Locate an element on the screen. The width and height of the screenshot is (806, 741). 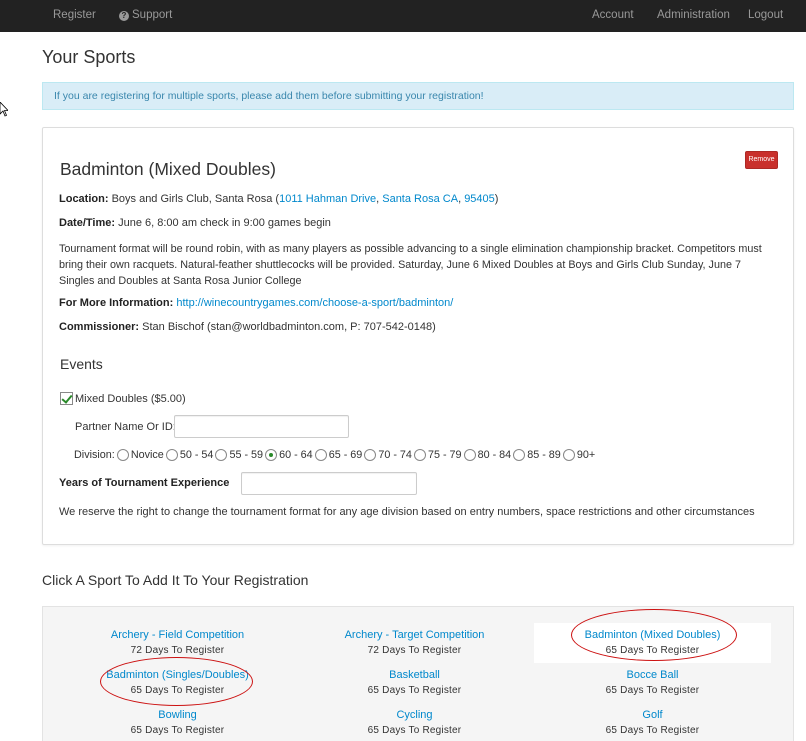
division-option: 60 - 64 is located at coordinates (289, 455).